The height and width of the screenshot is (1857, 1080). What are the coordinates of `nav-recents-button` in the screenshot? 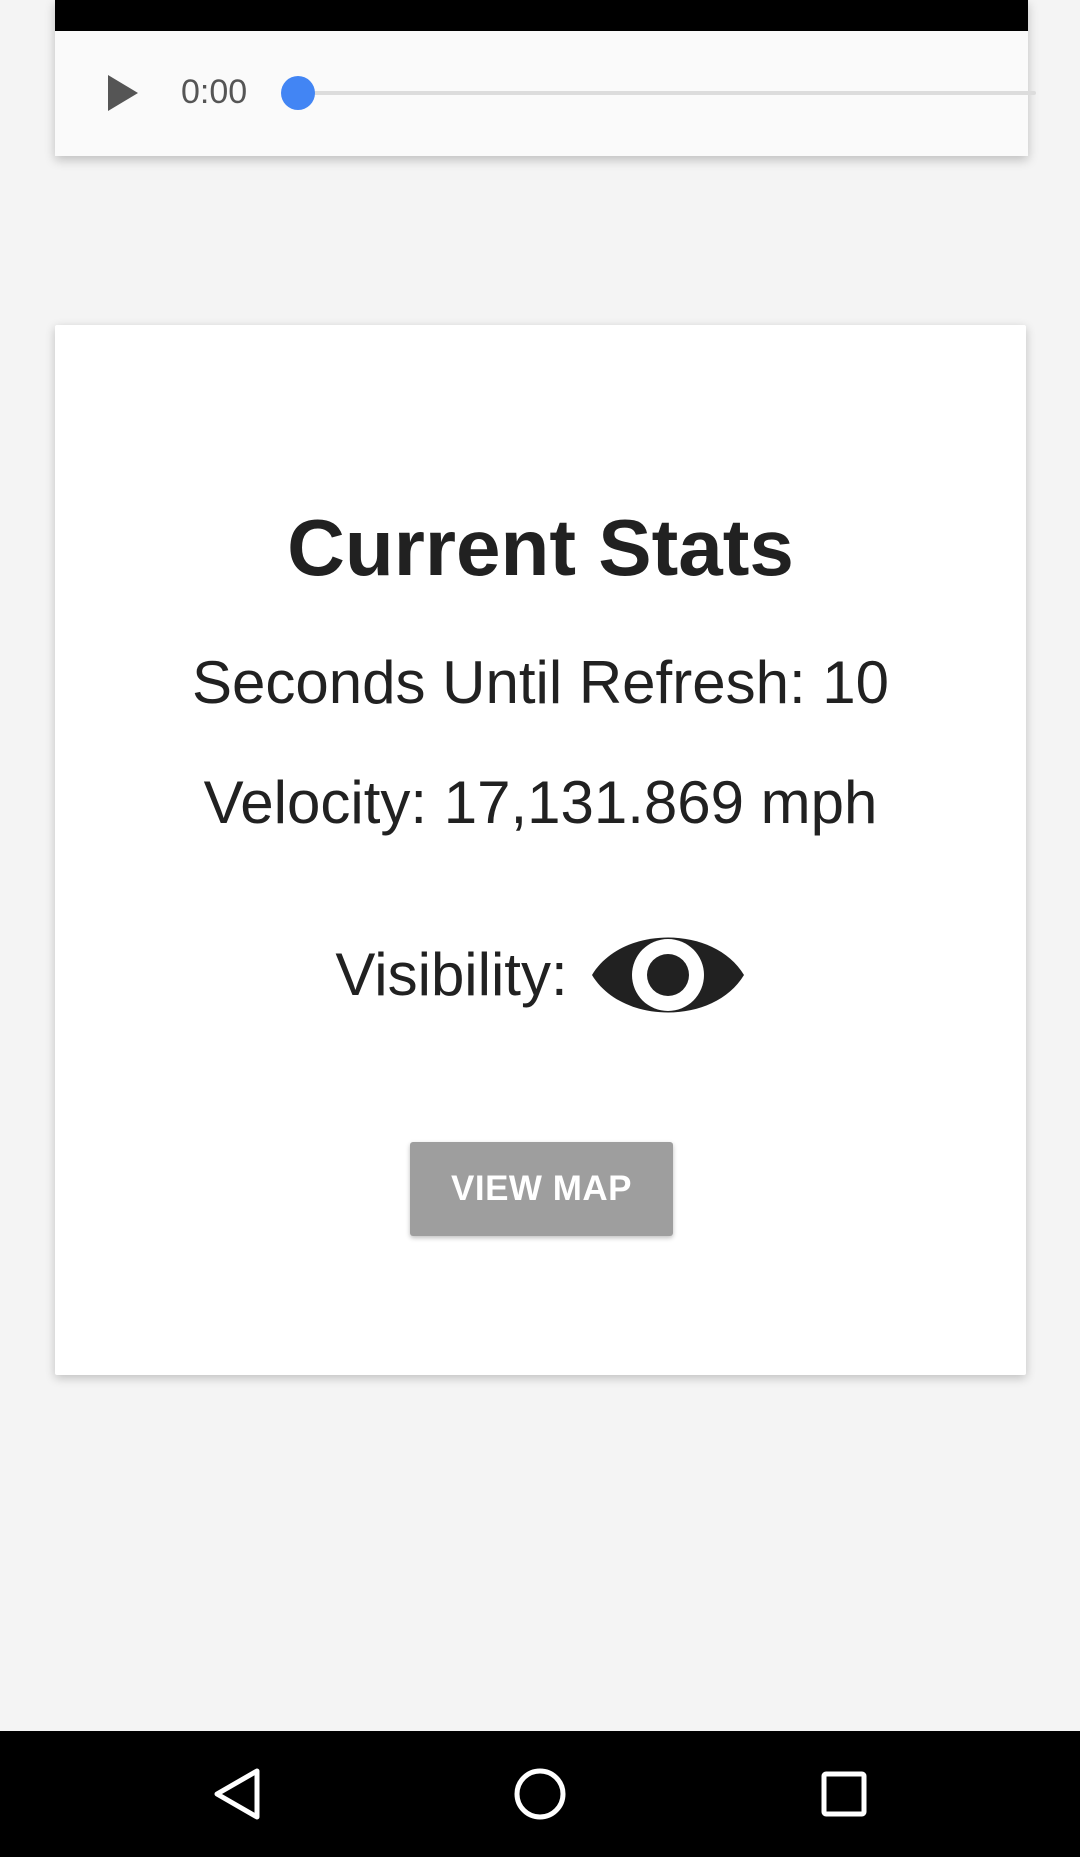 It's located at (844, 1794).